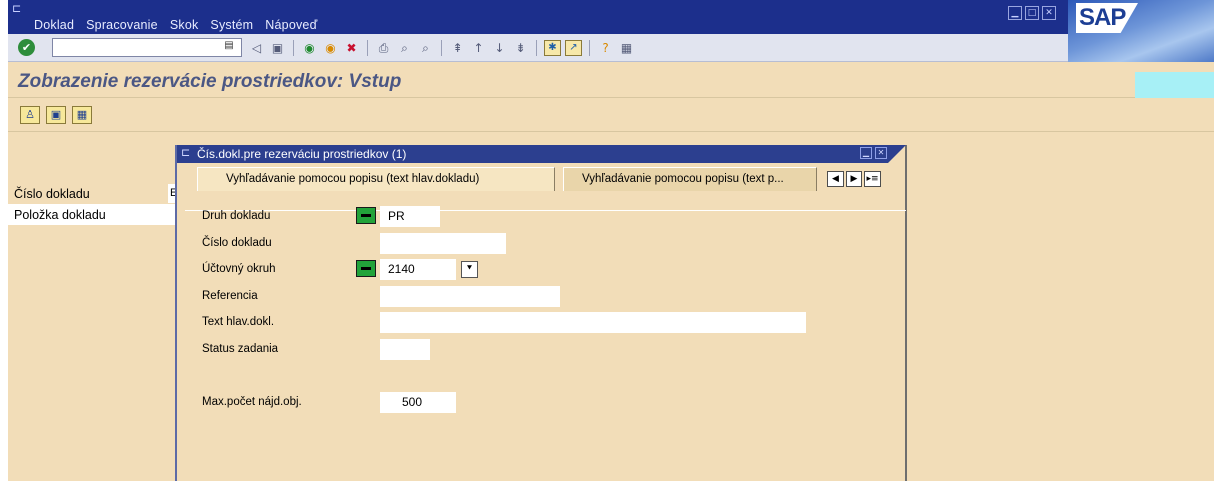 Image resolution: width=1214 pixels, height=481 pixels. I want to click on menu-item-napoveda: Nápoveď, so click(291, 25).